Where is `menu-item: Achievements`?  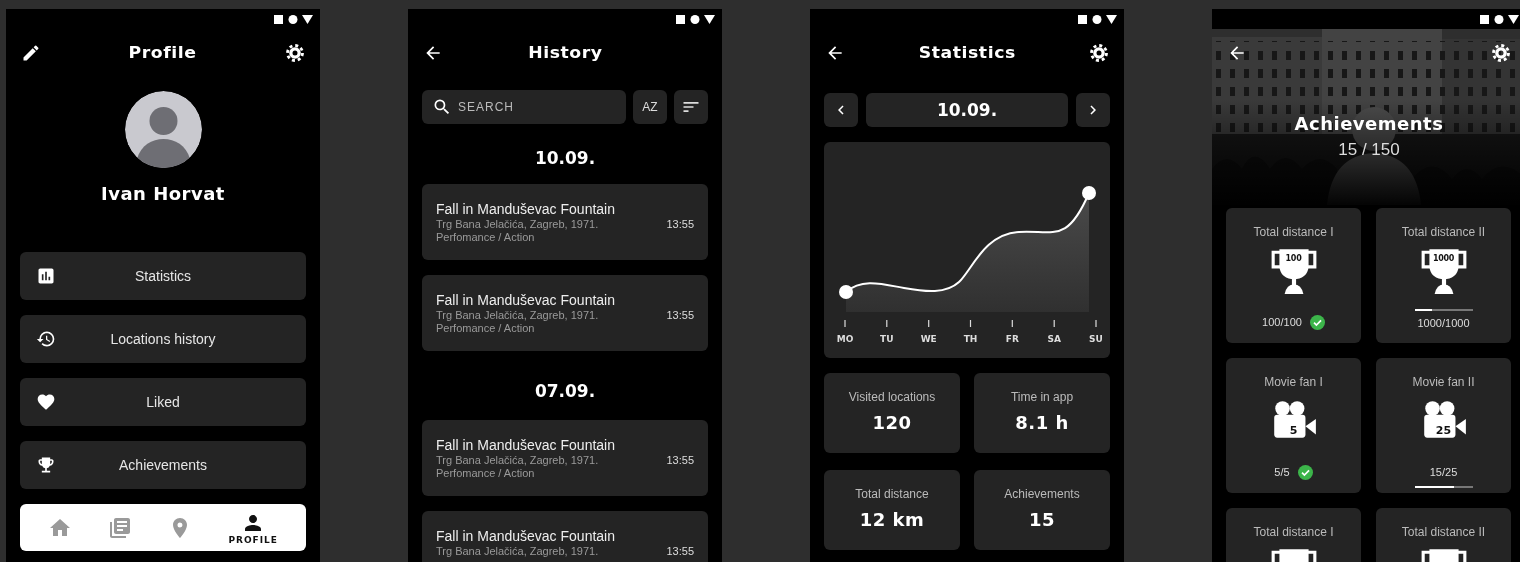
menu-item: Achievements is located at coordinates (163, 465).